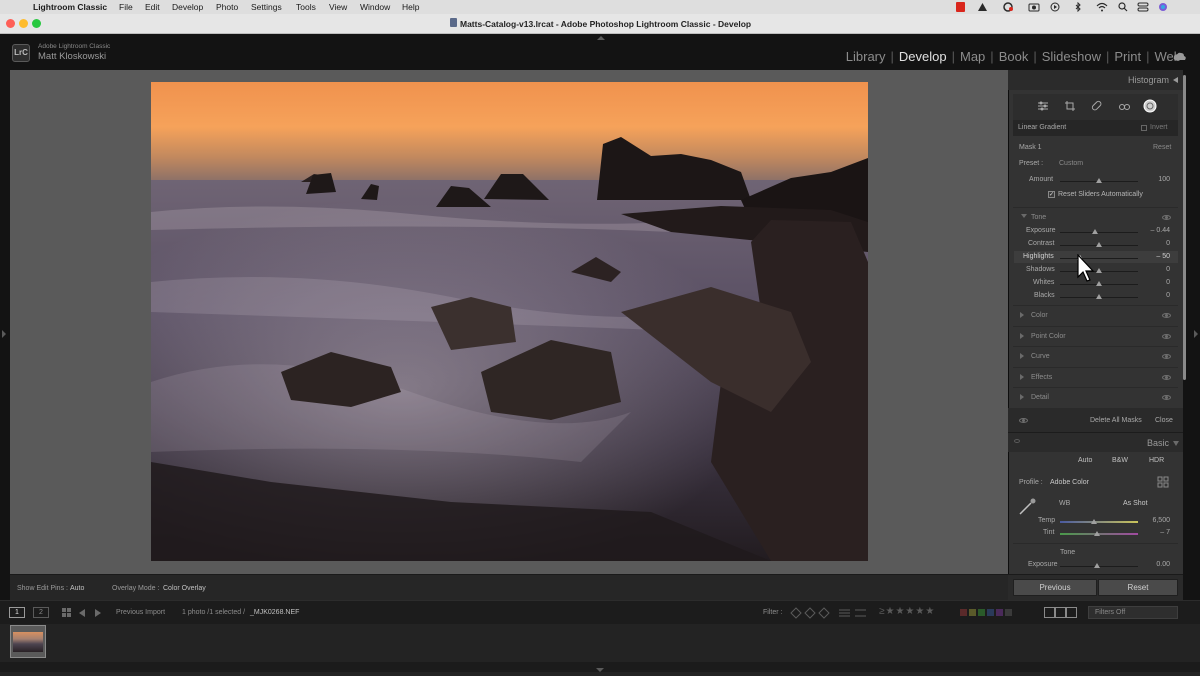 The height and width of the screenshot is (676, 1200). I want to click on left-panel-collapsed, so click(5, 335).